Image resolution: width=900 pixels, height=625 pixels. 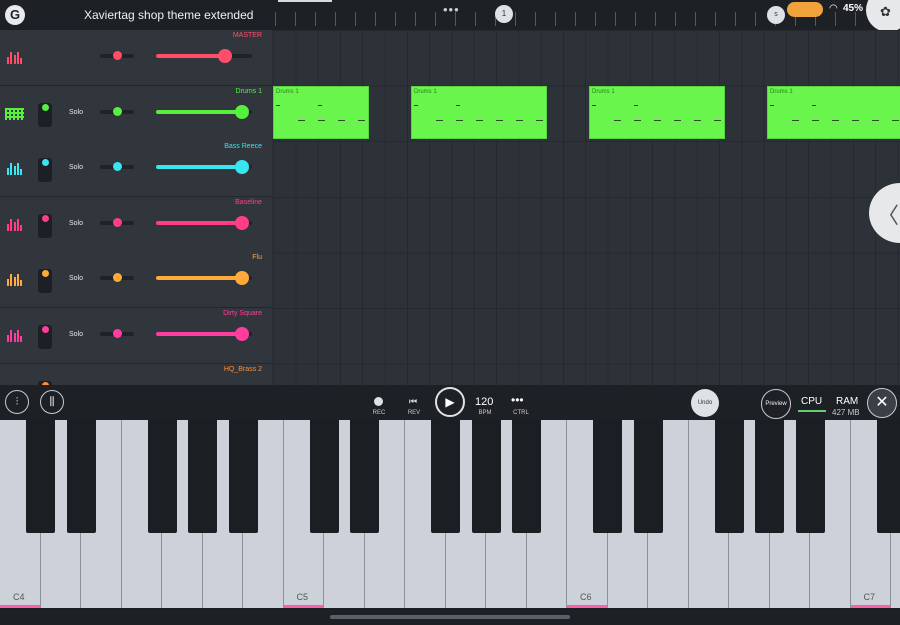 I want to click on channel-name: Flu, so click(x=257, y=257).